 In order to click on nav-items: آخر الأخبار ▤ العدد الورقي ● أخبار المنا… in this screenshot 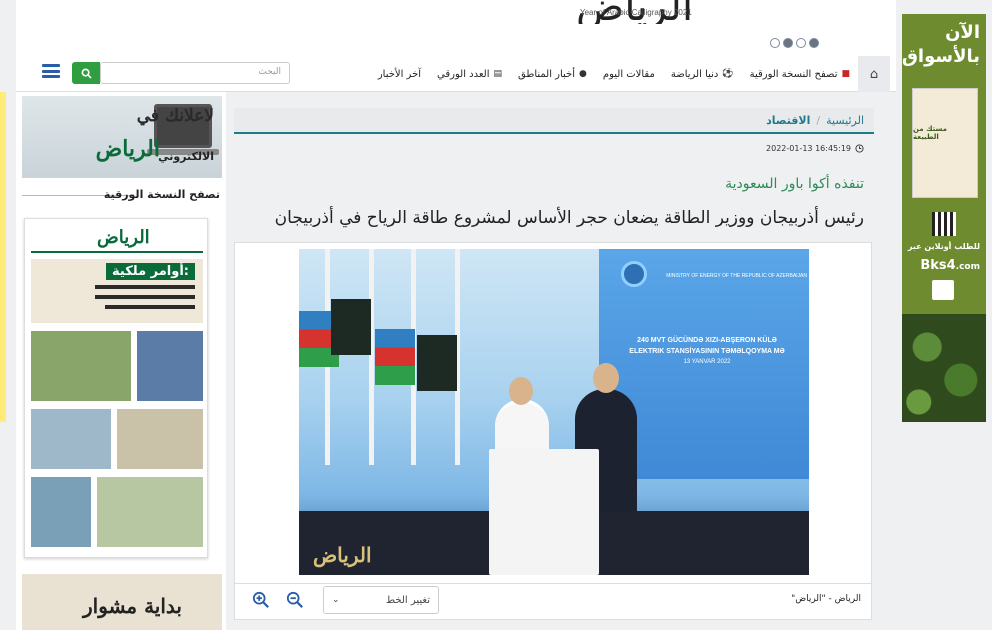, I will do `click(614, 74)`.